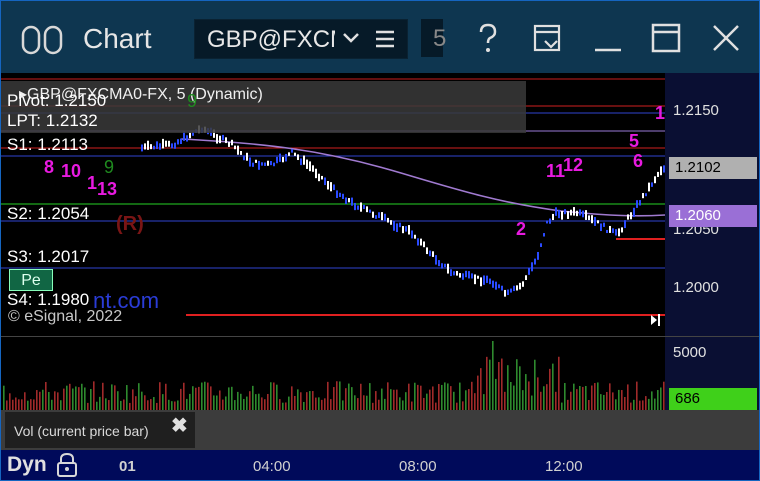 The width and height of the screenshot is (760, 481). What do you see at coordinates (27, 465) in the screenshot?
I see `dynamic-mode-label: Dyn` at bounding box center [27, 465].